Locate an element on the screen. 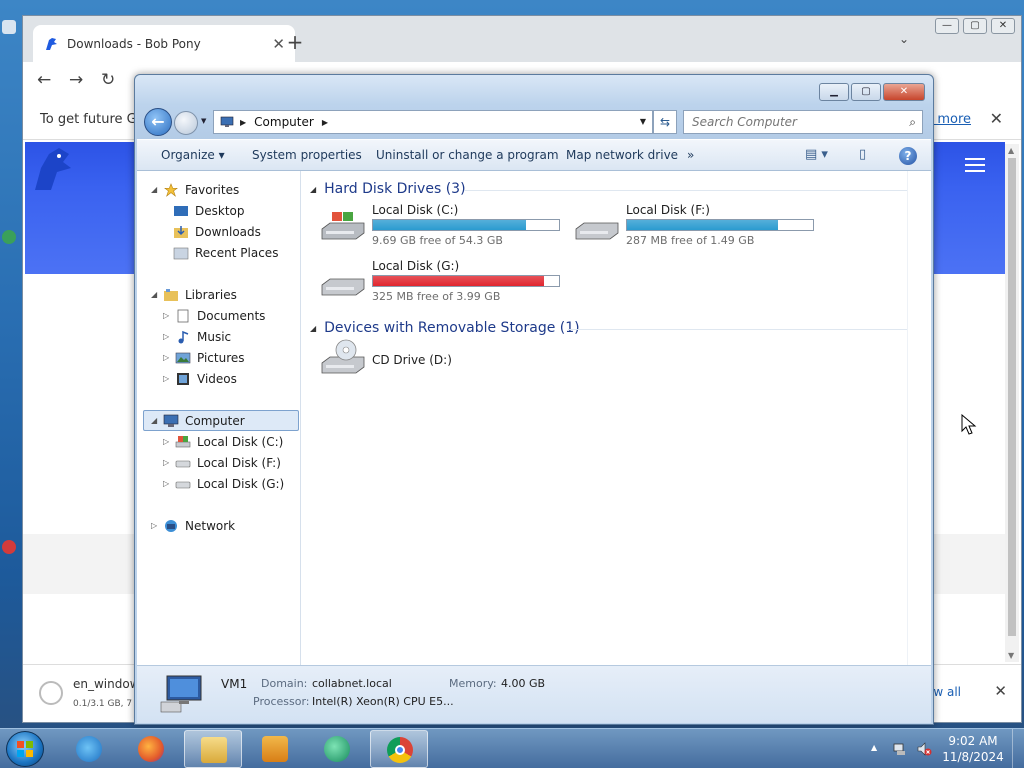  explorer-back-button: ← is located at coordinates (158, 122).